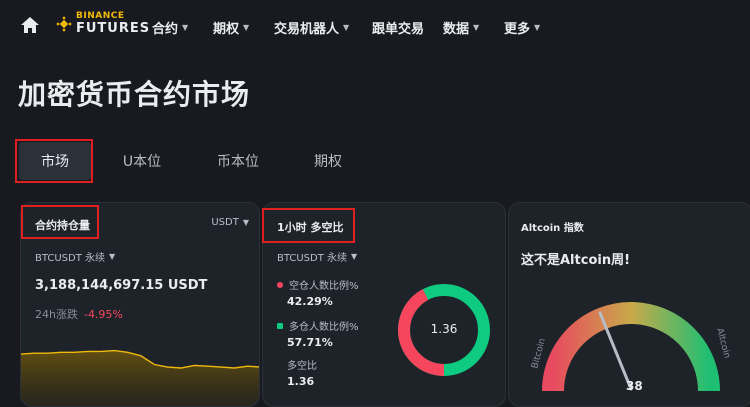 The width and height of the screenshot is (750, 407). What do you see at coordinates (103, 314) in the screenshot?
I see `change-value: -4.95%` at bounding box center [103, 314].